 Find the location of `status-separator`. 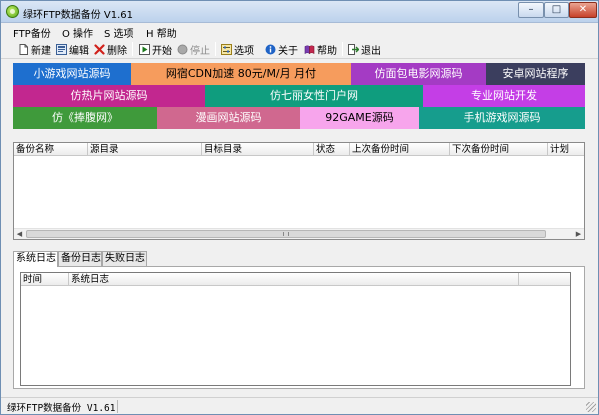

status-separator is located at coordinates (117, 406).